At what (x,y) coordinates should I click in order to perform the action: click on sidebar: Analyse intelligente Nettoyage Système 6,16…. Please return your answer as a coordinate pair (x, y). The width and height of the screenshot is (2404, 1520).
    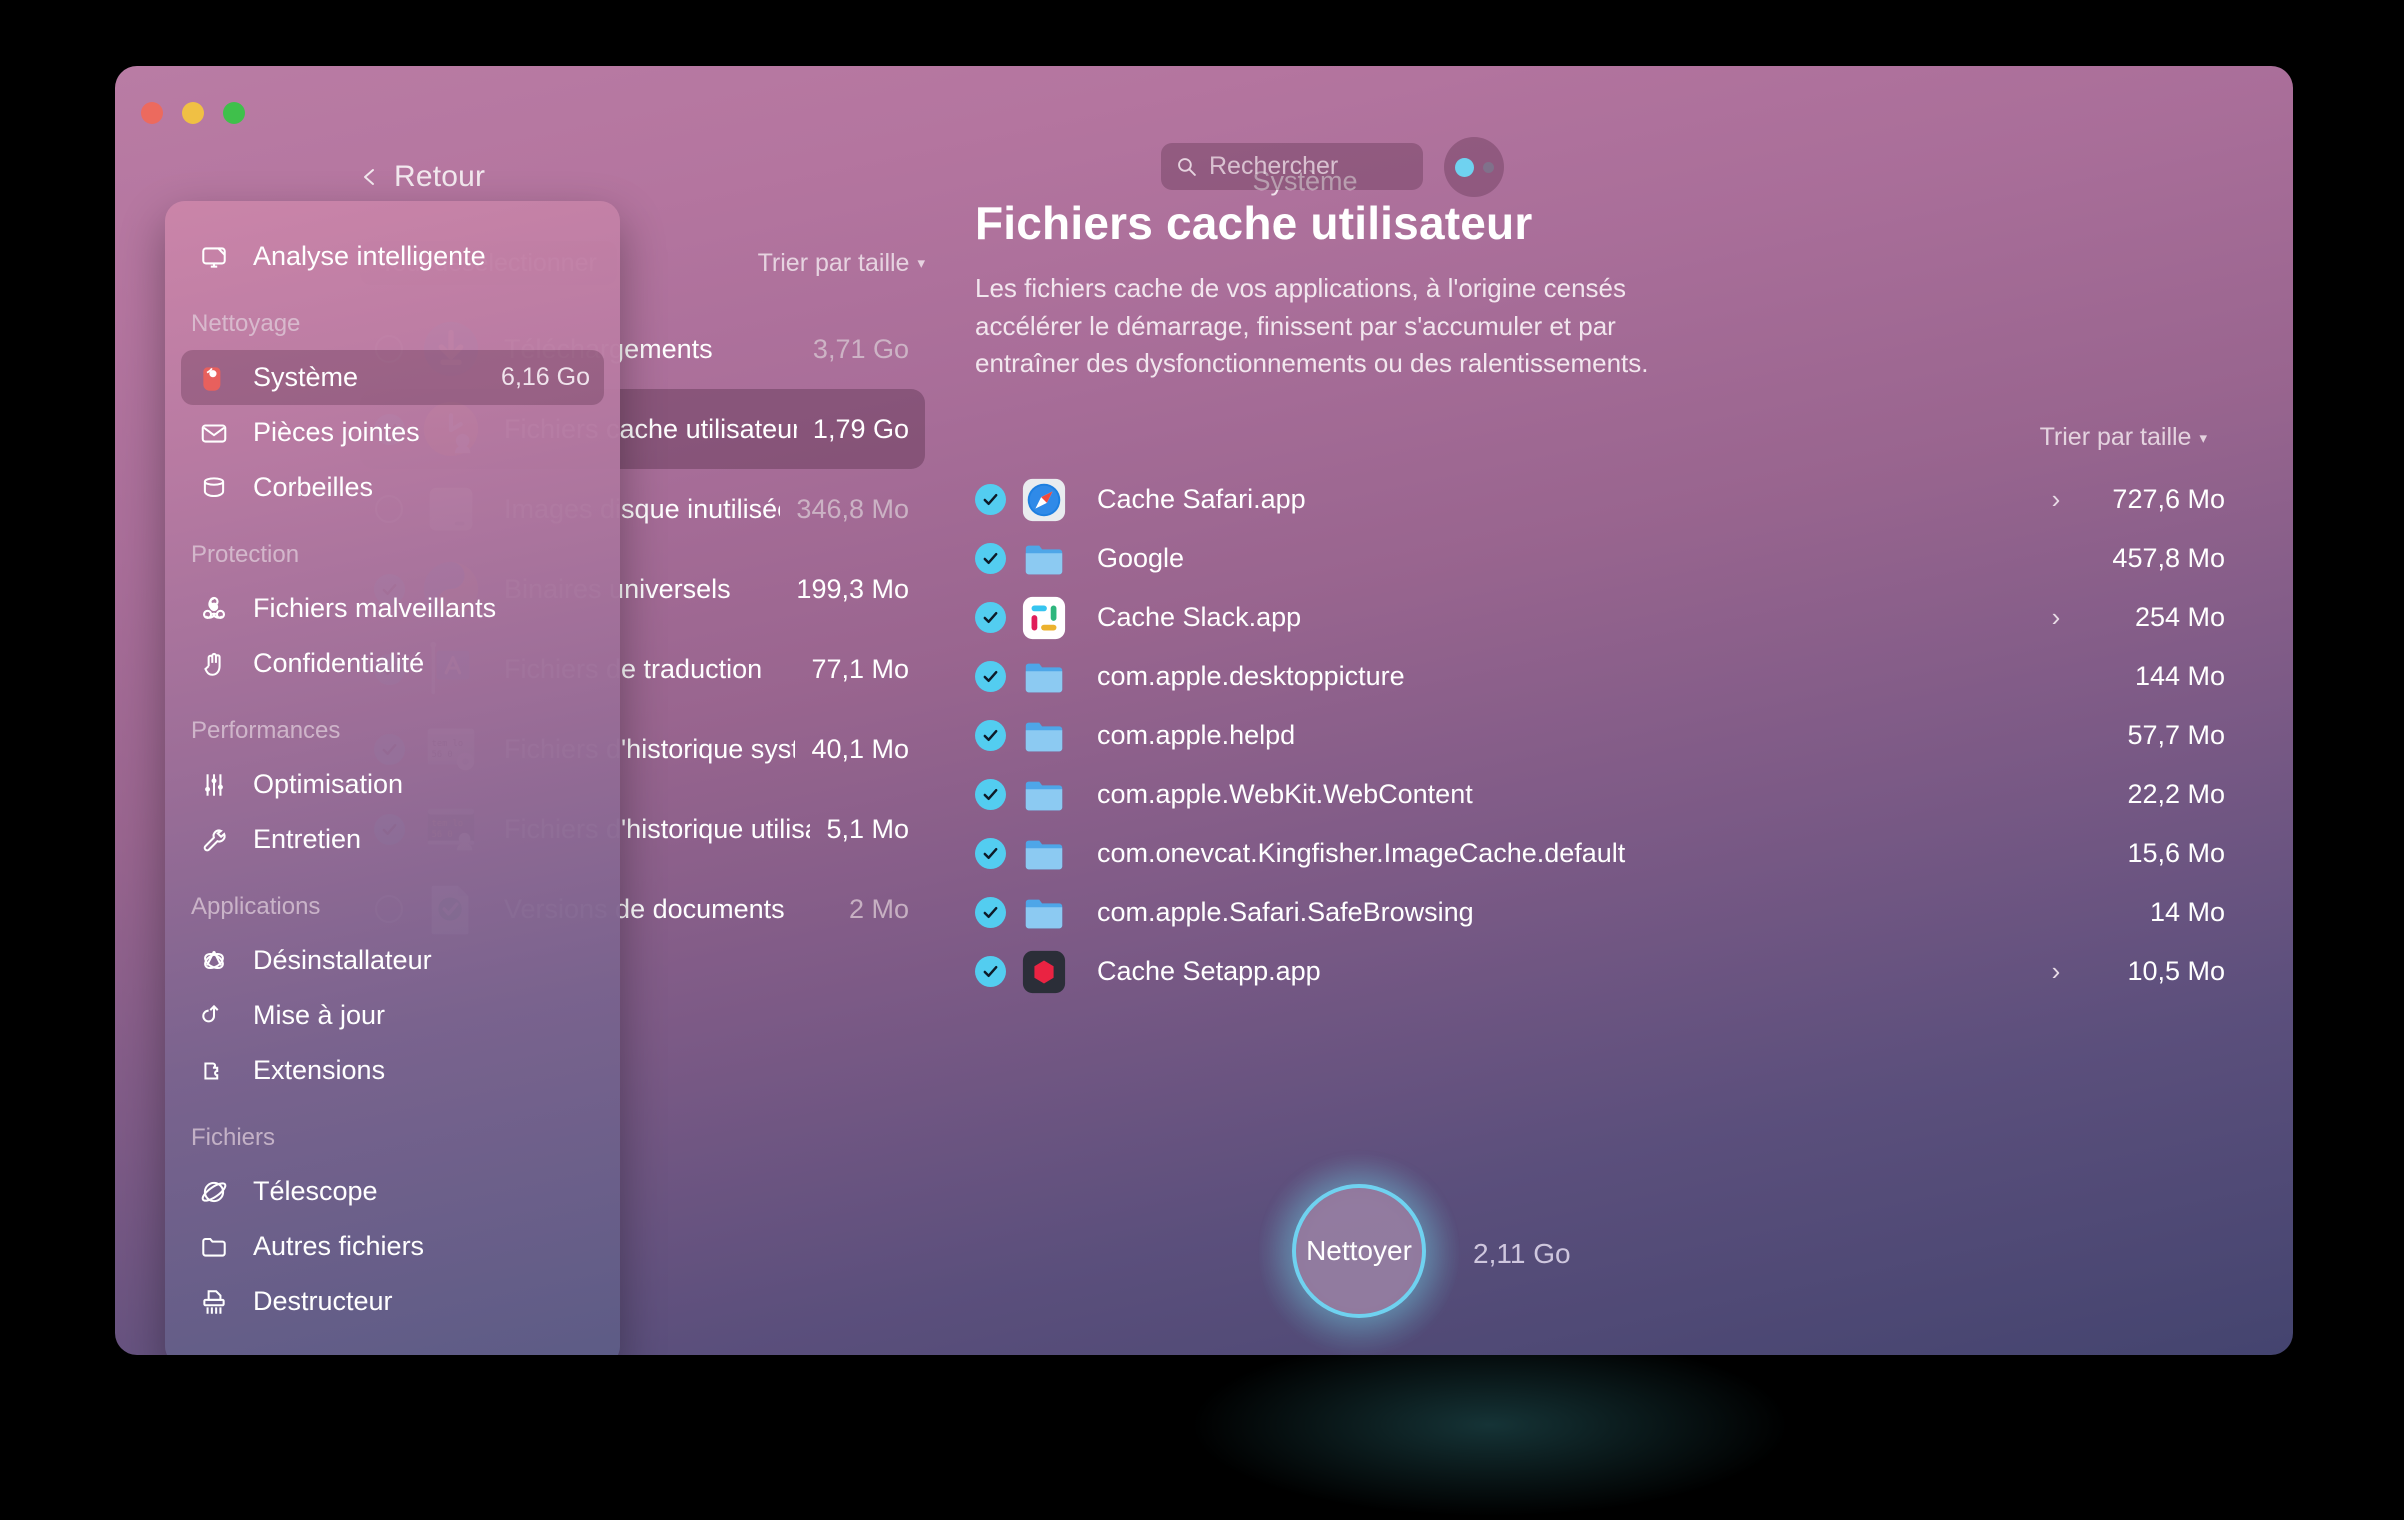
    Looking at the image, I should click on (392, 778).